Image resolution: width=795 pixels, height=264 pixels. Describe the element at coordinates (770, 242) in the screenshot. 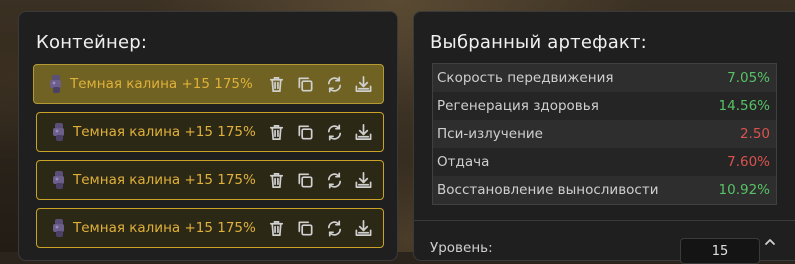

I see `chevron-up-icon` at that location.